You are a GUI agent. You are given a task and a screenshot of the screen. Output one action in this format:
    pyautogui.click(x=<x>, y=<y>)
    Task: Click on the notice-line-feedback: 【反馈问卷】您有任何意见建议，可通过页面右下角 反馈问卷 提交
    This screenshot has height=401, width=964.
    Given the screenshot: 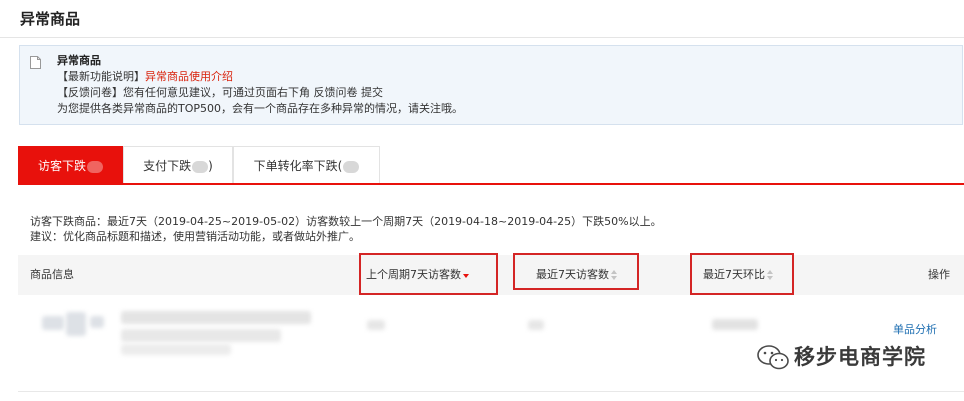 What is the action you would take?
    pyautogui.click(x=220, y=92)
    